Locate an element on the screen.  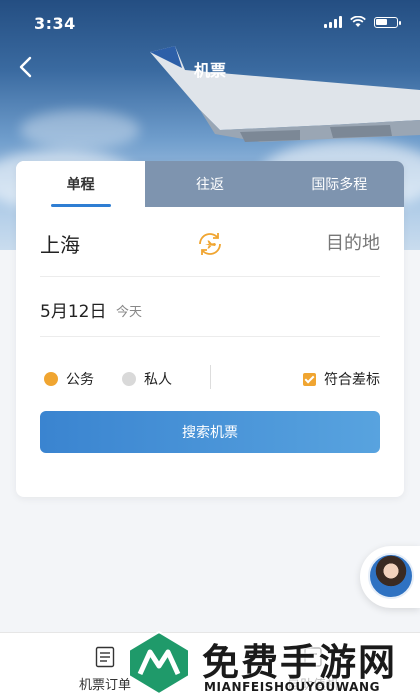
radio-official: 公务 is located at coordinates (69, 379).